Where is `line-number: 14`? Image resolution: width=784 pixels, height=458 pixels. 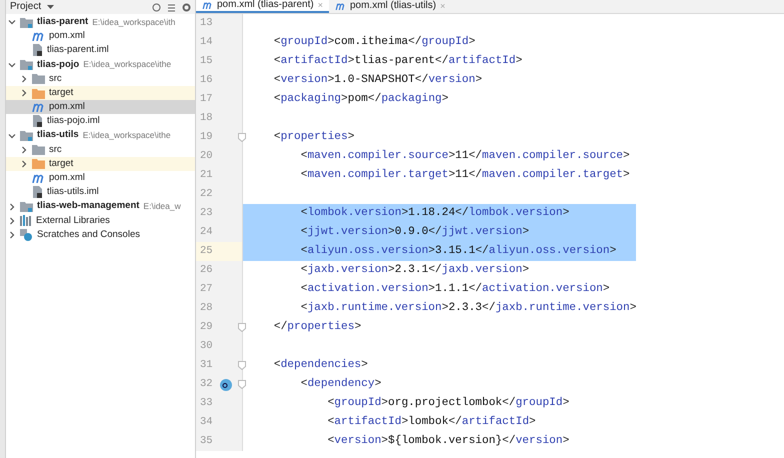
line-number: 14 is located at coordinates (206, 42).